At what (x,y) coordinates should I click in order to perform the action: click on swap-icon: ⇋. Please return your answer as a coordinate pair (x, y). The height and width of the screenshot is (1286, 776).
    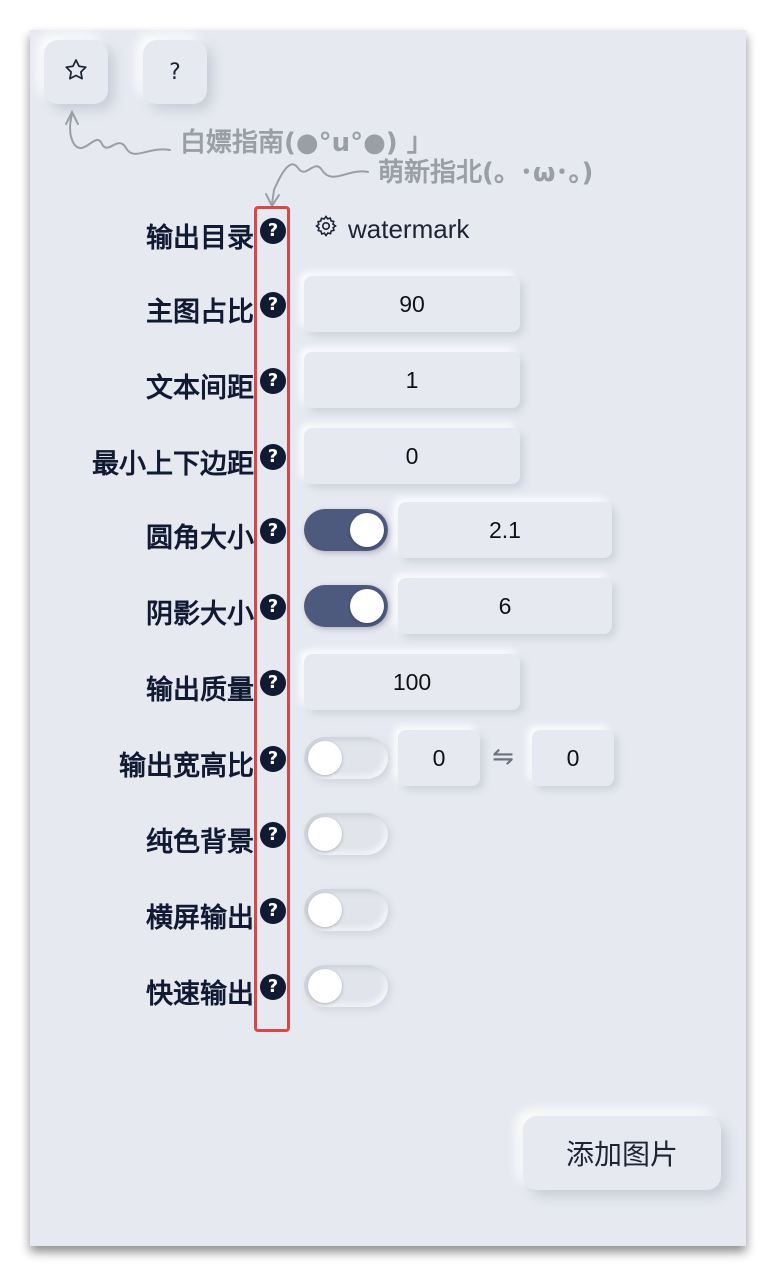
    Looking at the image, I should click on (503, 757).